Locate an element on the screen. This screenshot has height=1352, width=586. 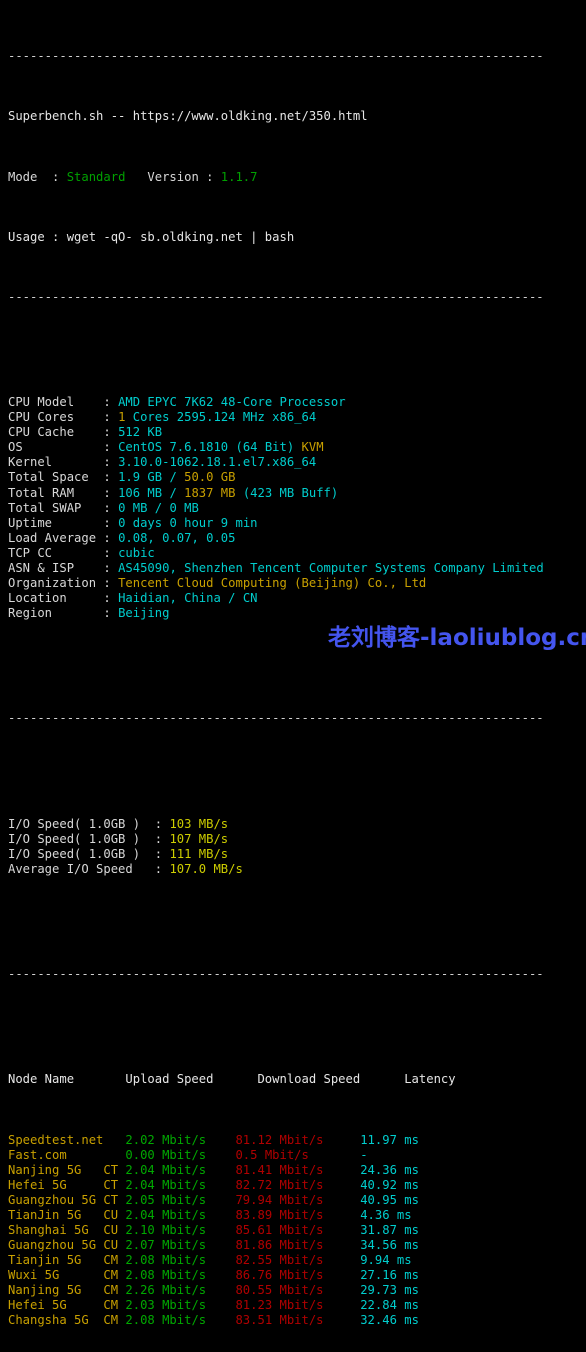
speedtest-node-name: Changsha 5G CM is located at coordinates (67, 1320).